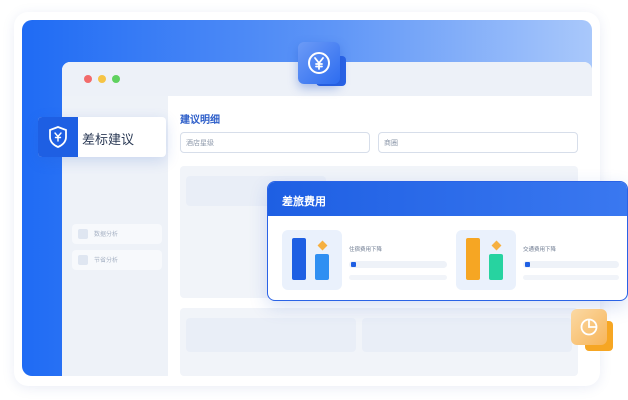 Image resolution: width=628 pixels, height=400 pixels. What do you see at coordinates (478, 142) in the screenshot?
I see `business-district-field: 商圈` at bounding box center [478, 142].